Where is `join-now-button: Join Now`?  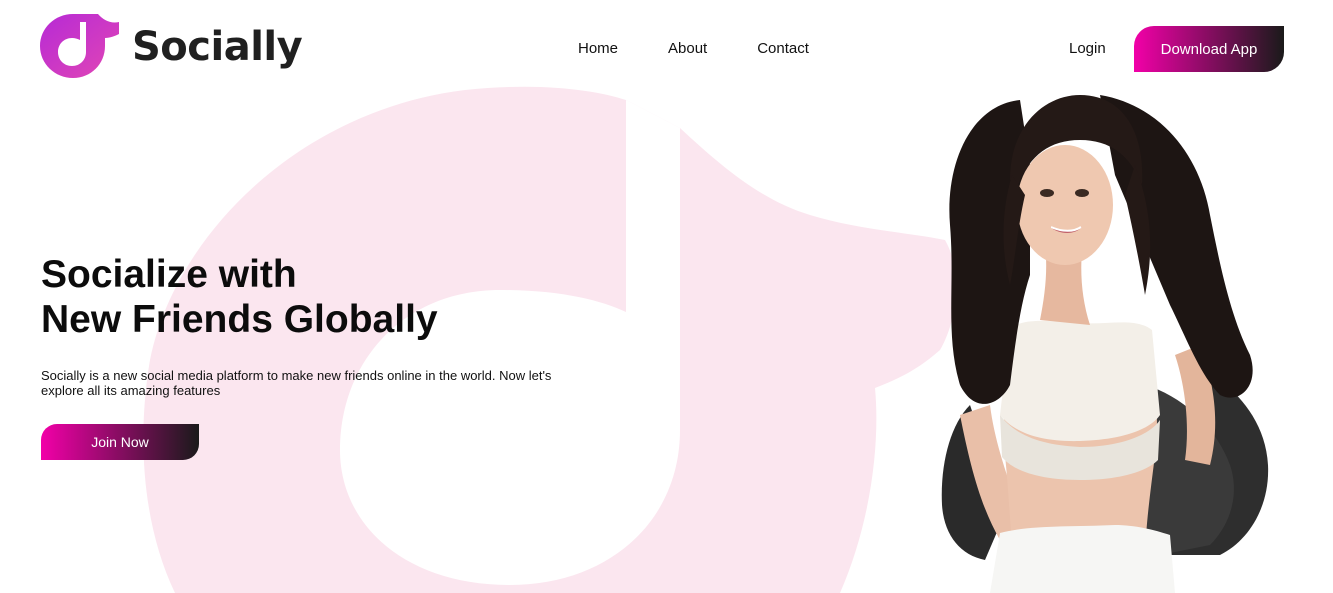 join-now-button: Join Now is located at coordinates (120, 442).